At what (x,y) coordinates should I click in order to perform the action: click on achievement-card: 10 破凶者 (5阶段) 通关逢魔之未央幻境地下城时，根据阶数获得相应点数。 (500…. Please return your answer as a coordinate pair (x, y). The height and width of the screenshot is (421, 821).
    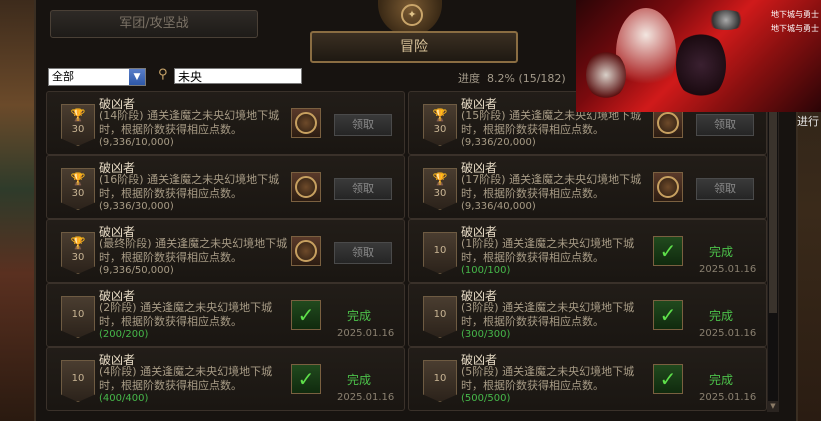
    Looking at the image, I should click on (587, 379).